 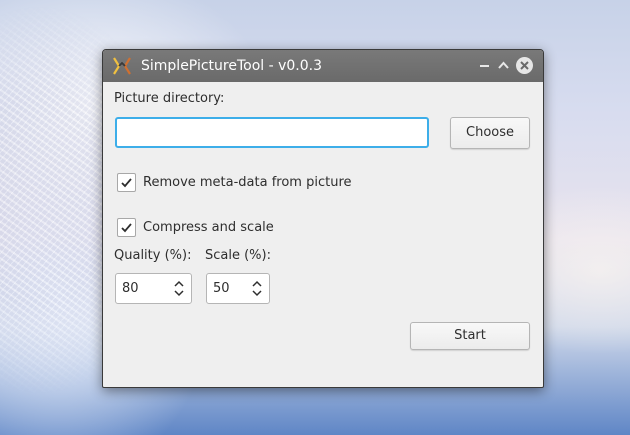 I want to click on close-icon, so click(x=524, y=65).